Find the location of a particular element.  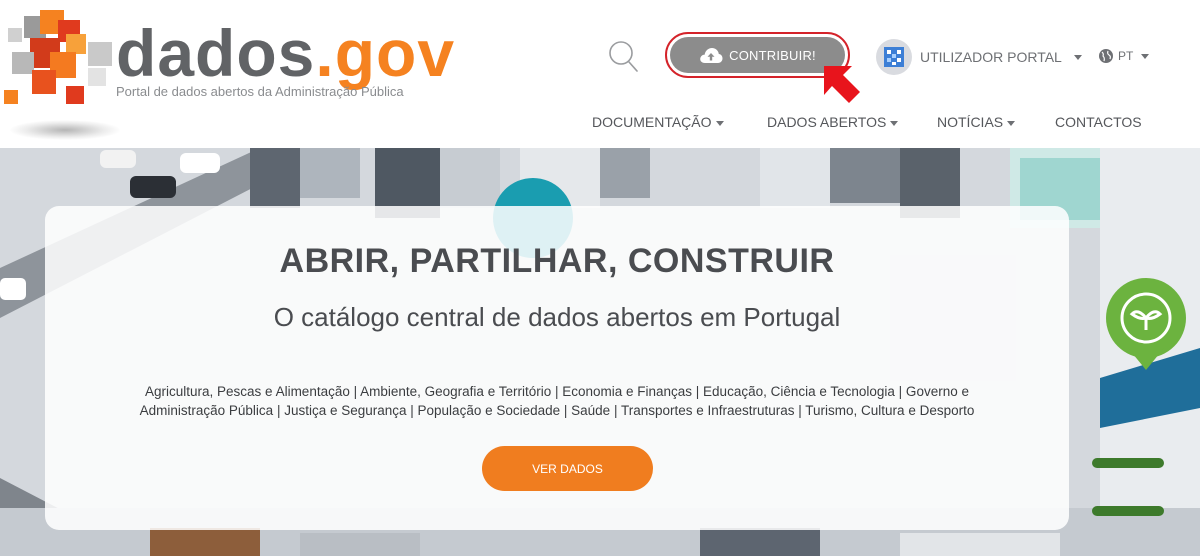

language-label: PT is located at coordinates (1126, 56).